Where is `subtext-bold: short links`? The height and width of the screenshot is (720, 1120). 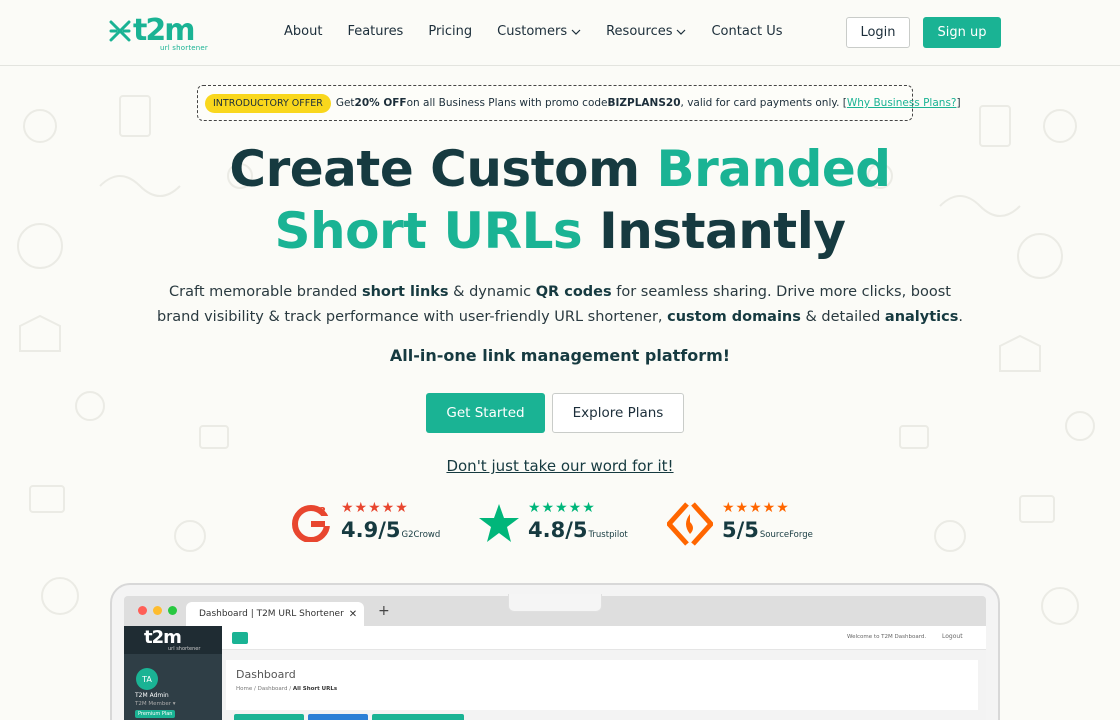
subtext-bold: short links is located at coordinates (405, 292).